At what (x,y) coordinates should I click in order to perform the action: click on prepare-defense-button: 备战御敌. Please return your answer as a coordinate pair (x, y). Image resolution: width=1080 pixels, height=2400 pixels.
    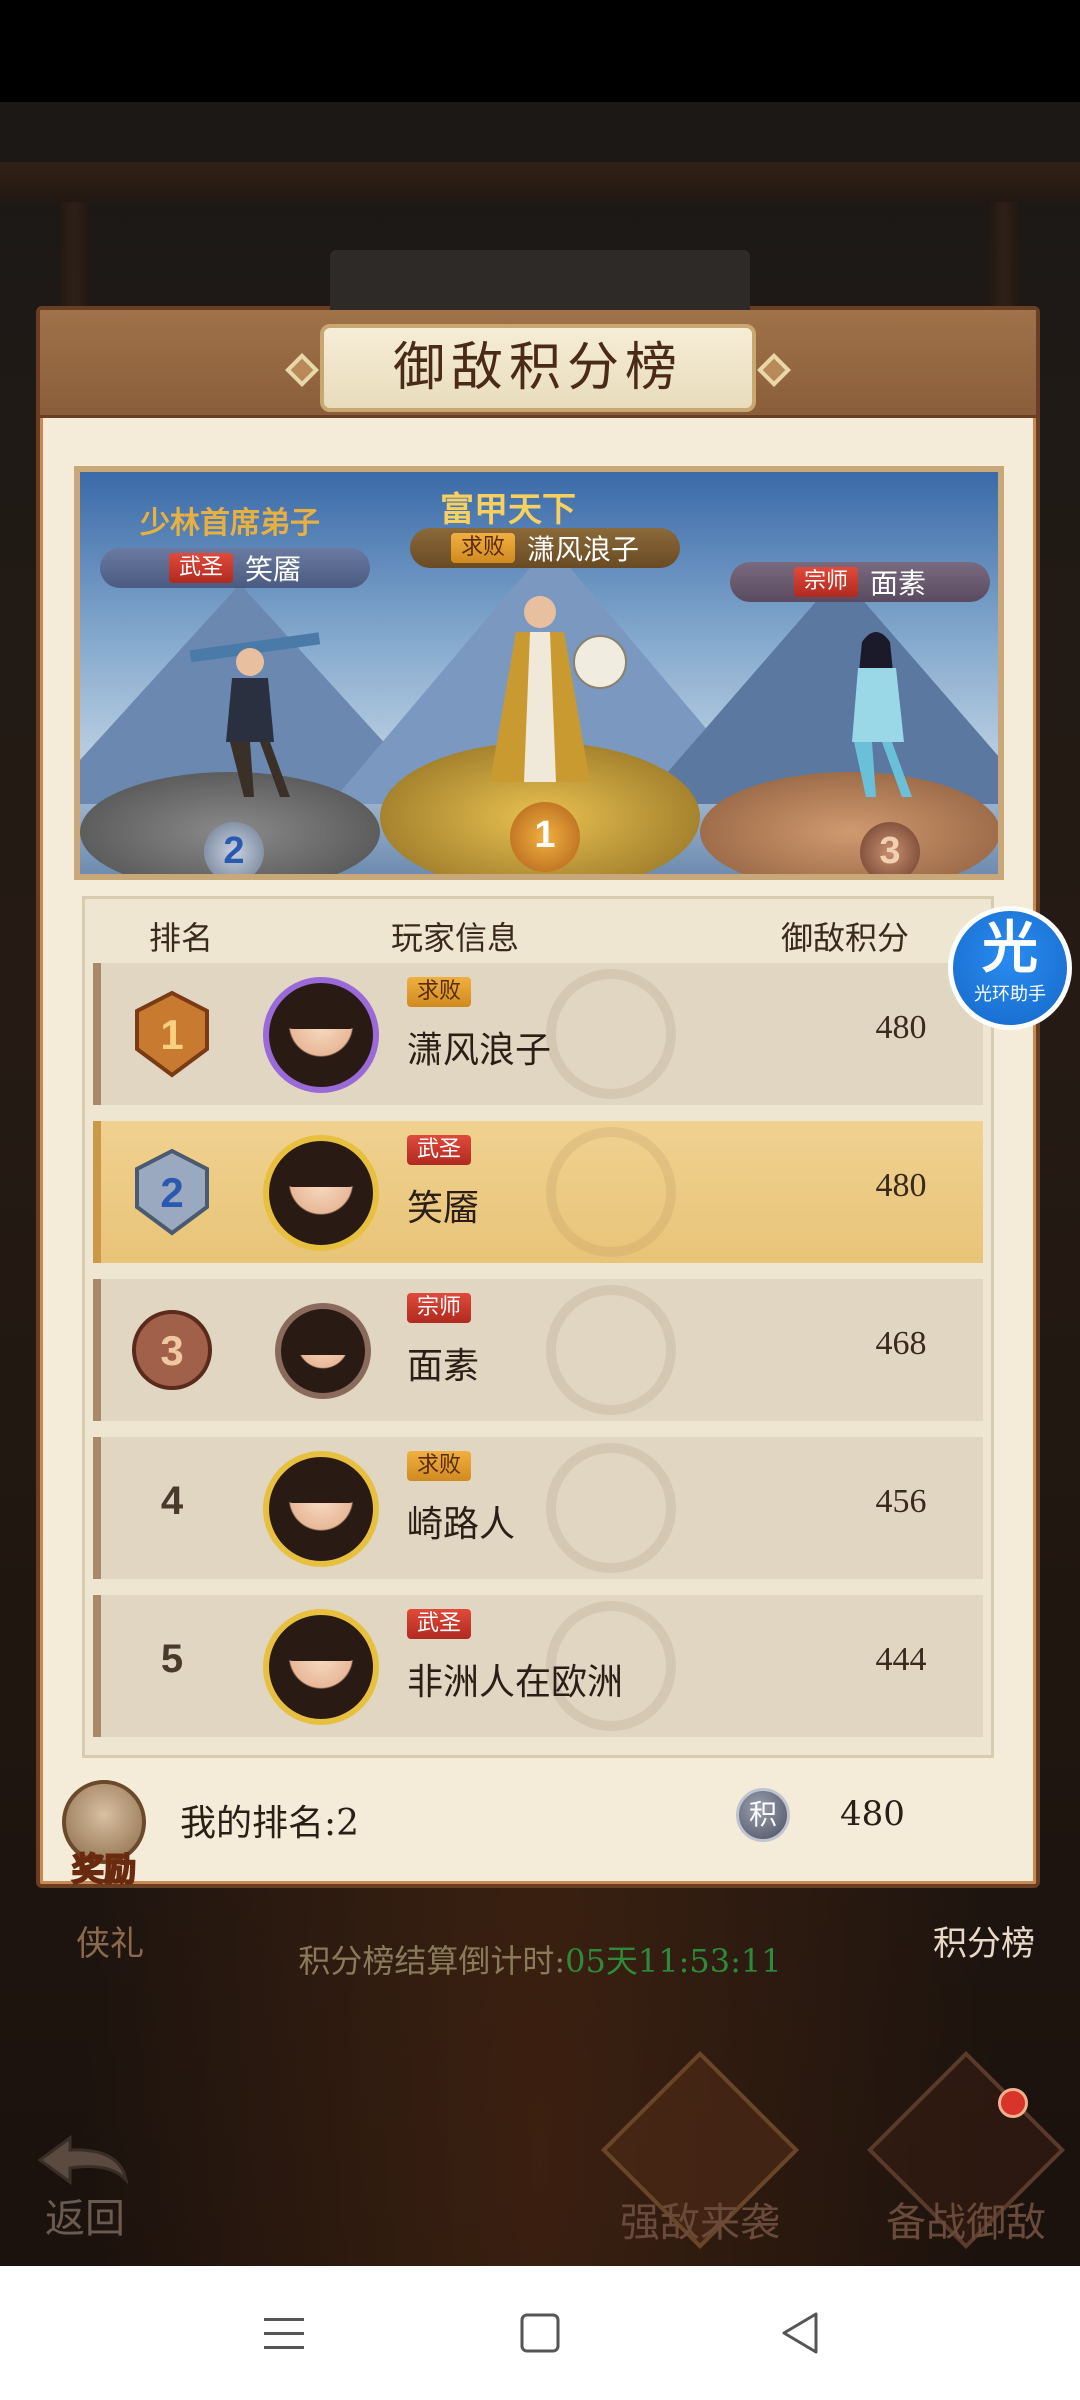
    Looking at the image, I should click on (963, 2155).